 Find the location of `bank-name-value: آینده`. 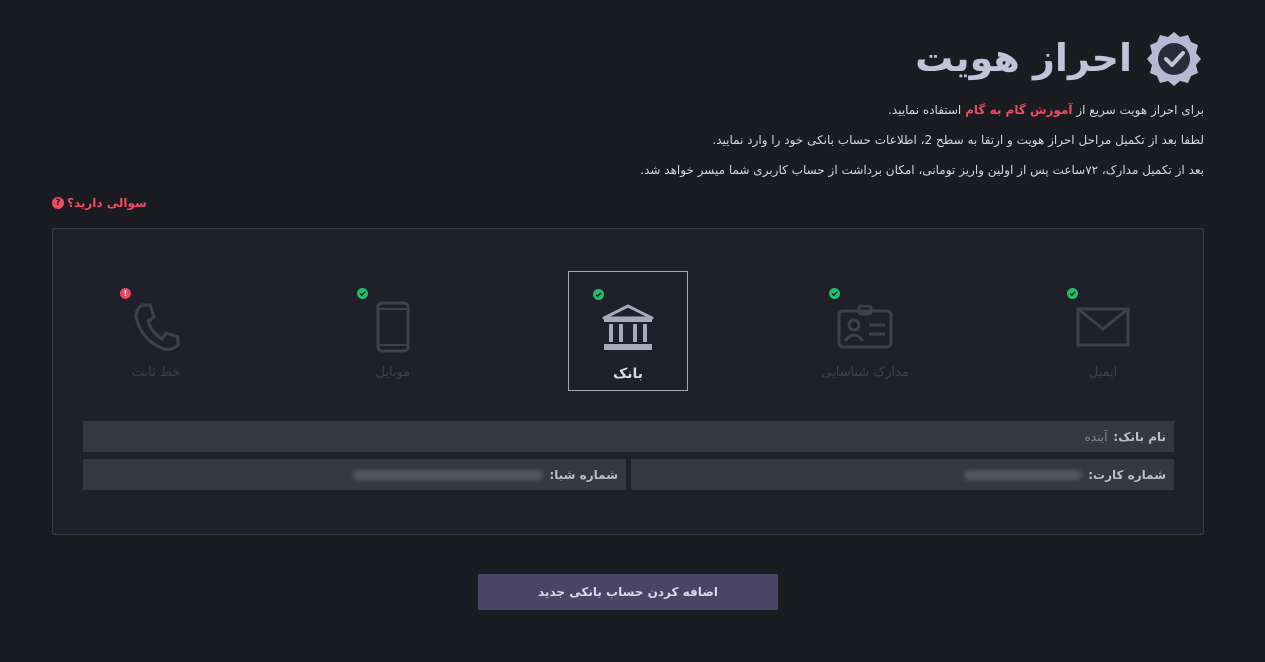

bank-name-value: آینده is located at coordinates (1096, 436).